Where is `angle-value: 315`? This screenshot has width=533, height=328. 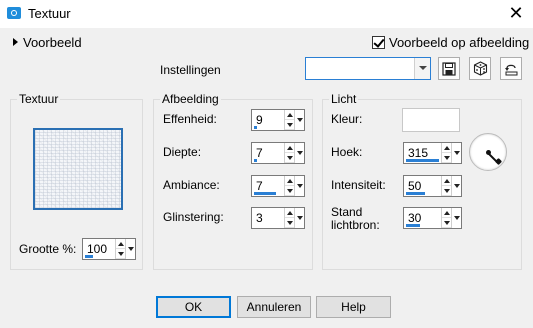
angle-value: 315 is located at coordinates (418, 153).